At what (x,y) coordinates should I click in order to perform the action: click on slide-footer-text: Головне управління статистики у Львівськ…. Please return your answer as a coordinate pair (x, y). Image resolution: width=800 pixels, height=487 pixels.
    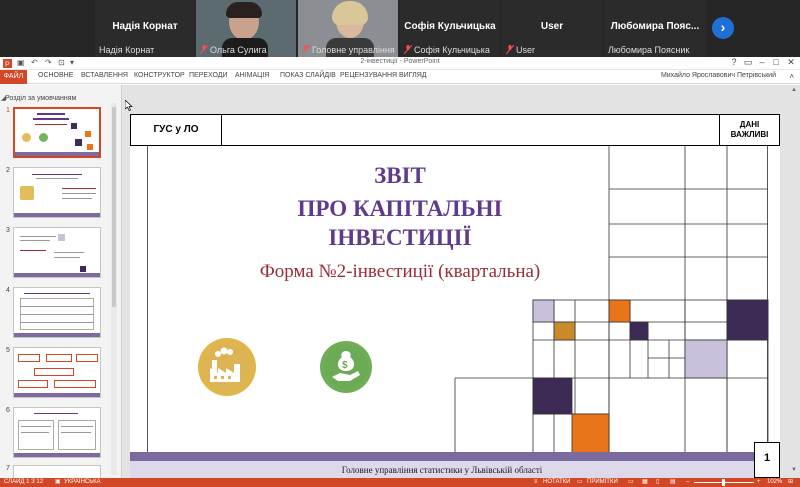
    Looking at the image, I should click on (442, 470).